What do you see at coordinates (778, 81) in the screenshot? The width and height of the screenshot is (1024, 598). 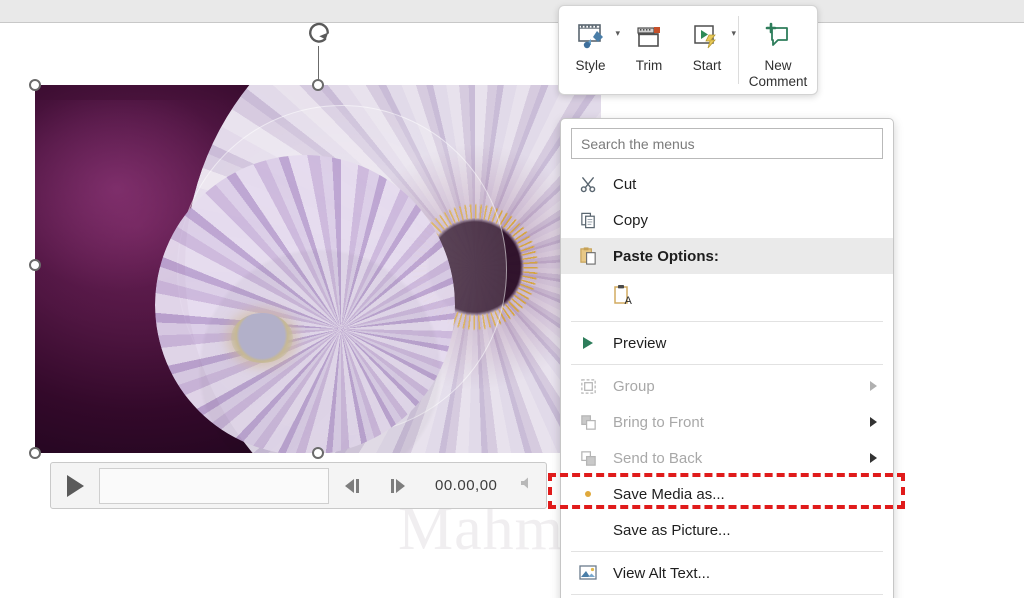 I see `toolbar-label-new-comment-line2: Comment` at bounding box center [778, 81].